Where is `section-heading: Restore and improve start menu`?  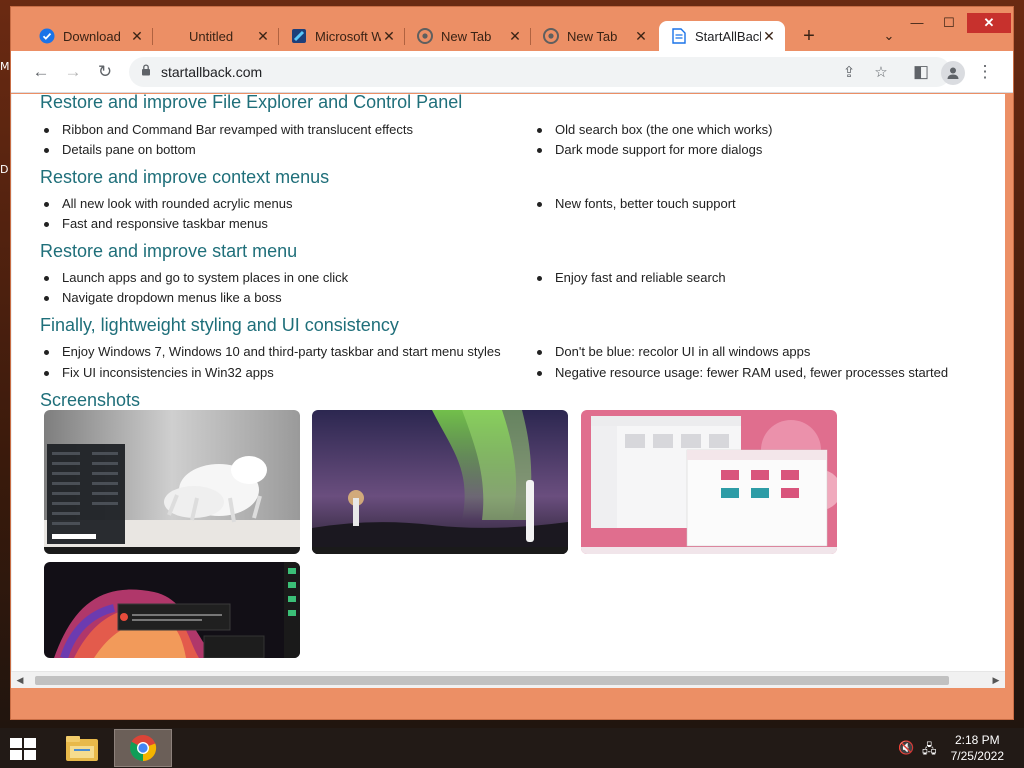 section-heading: Restore and improve start menu is located at coordinates (169, 251).